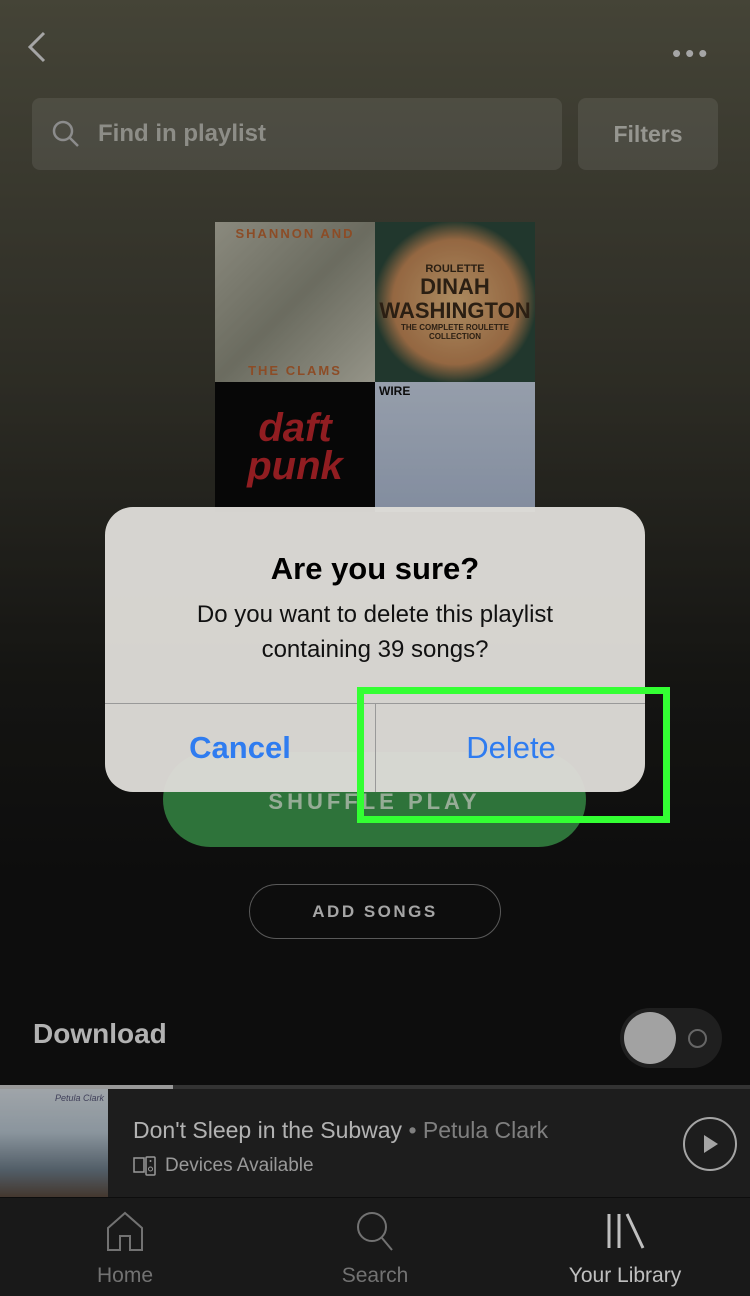 The height and width of the screenshot is (1296, 750). Describe the element at coordinates (513, 755) in the screenshot. I see `highlight-box` at that location.